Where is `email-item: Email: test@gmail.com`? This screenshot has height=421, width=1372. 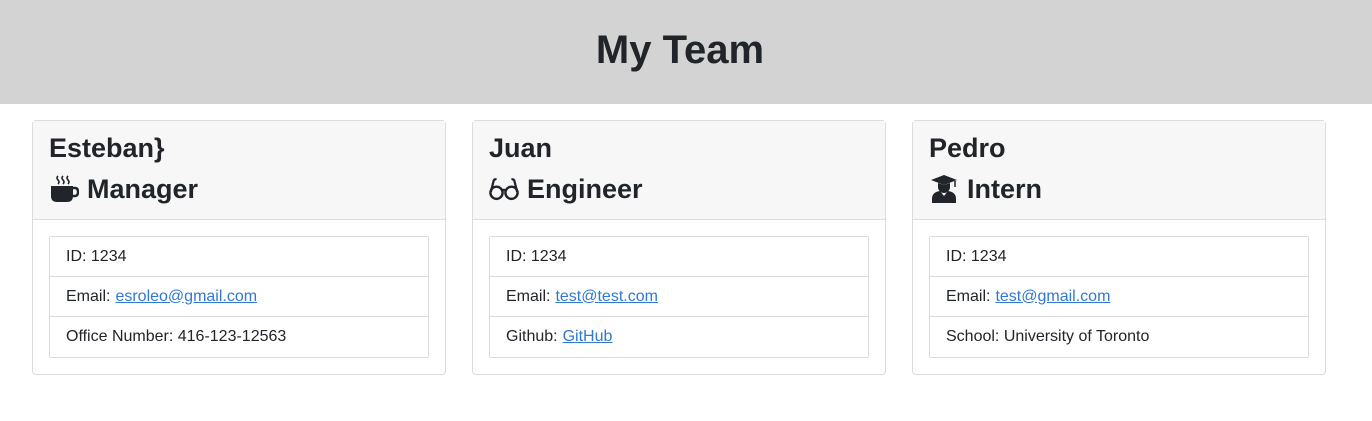
email-item: Email: test@gmail.com is located at coordinates (1119, 297).